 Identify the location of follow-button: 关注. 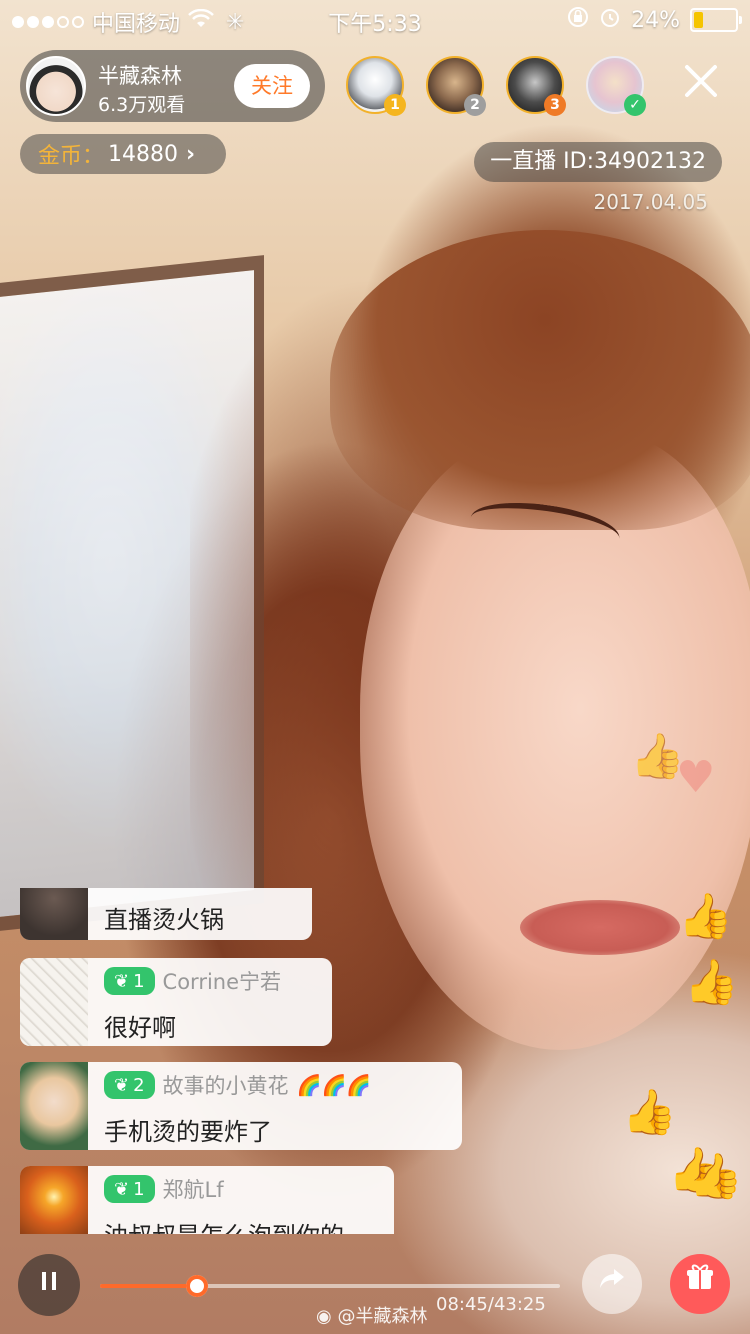
(272, 86).